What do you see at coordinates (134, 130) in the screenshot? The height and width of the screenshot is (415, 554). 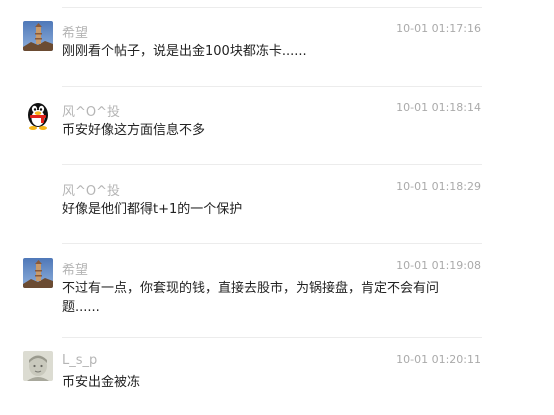 I see `message-text: 币安好像这方面信息不多` at bounding box center [134, 130].